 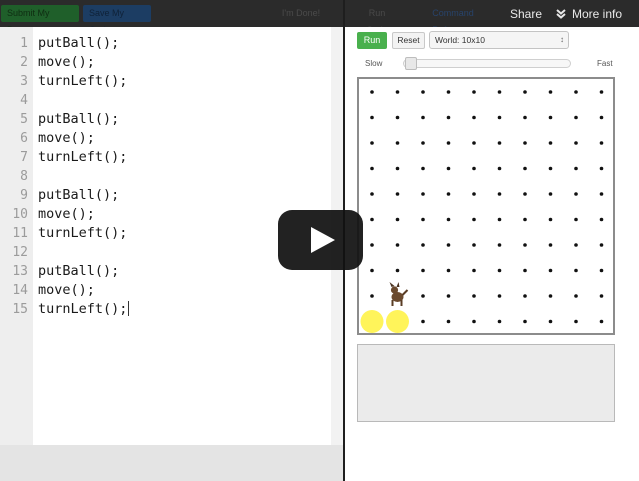 I want to click on more-info-button: More info, so click(x=589, y=14).